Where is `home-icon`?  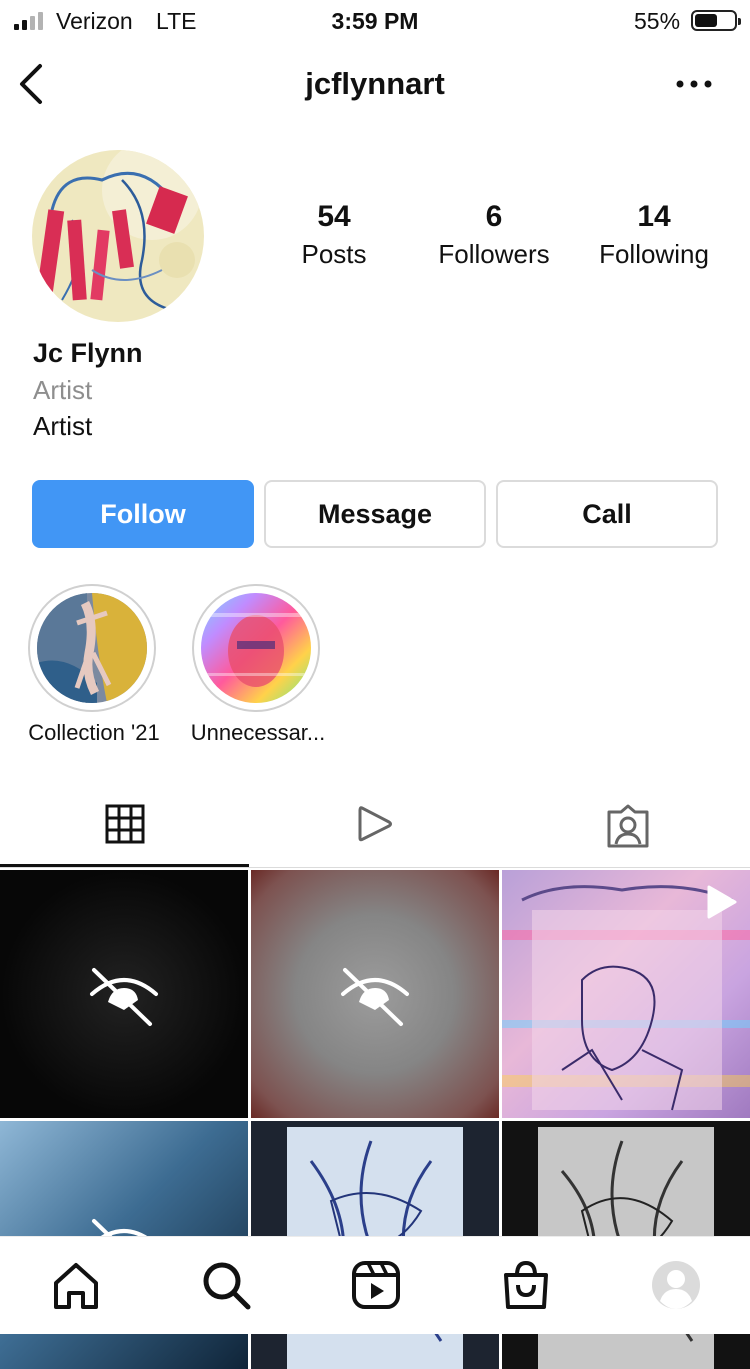
home-icon is located at coordinates (76, 1285).